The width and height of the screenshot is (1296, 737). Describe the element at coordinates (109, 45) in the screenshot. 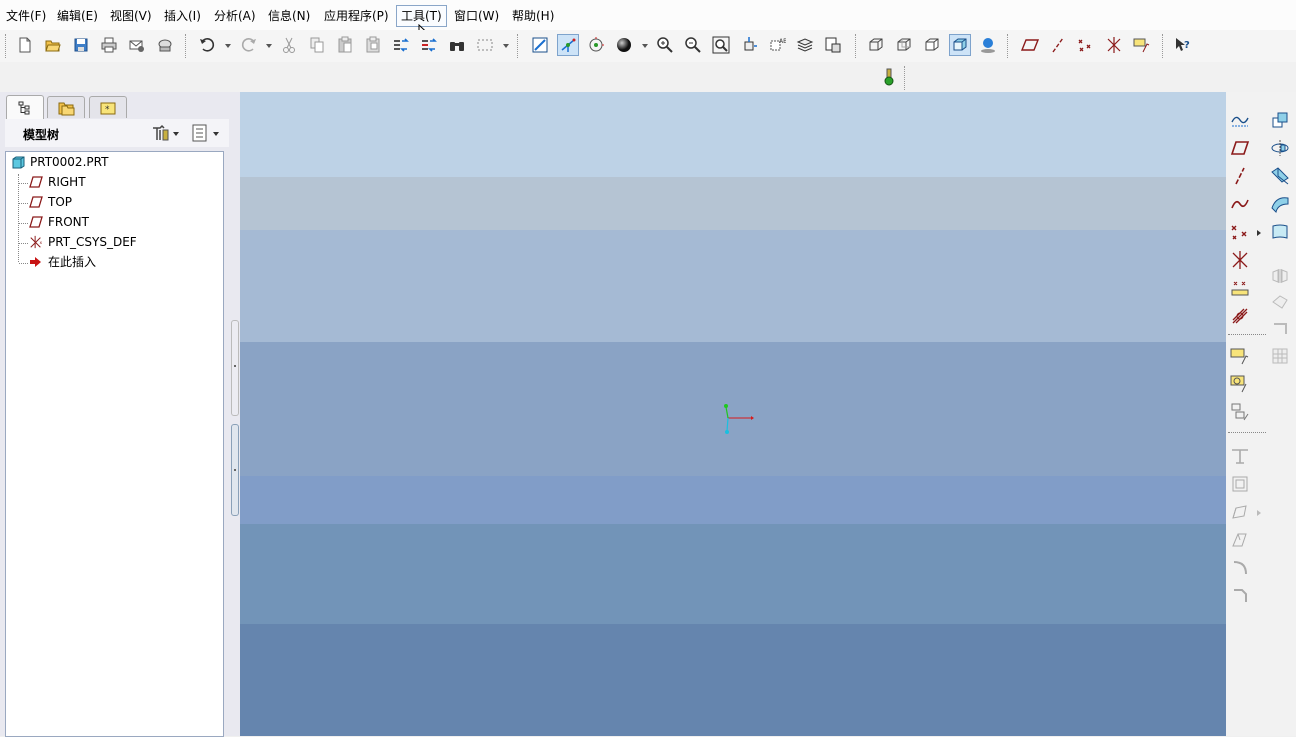

I see `print-icon` at that location.